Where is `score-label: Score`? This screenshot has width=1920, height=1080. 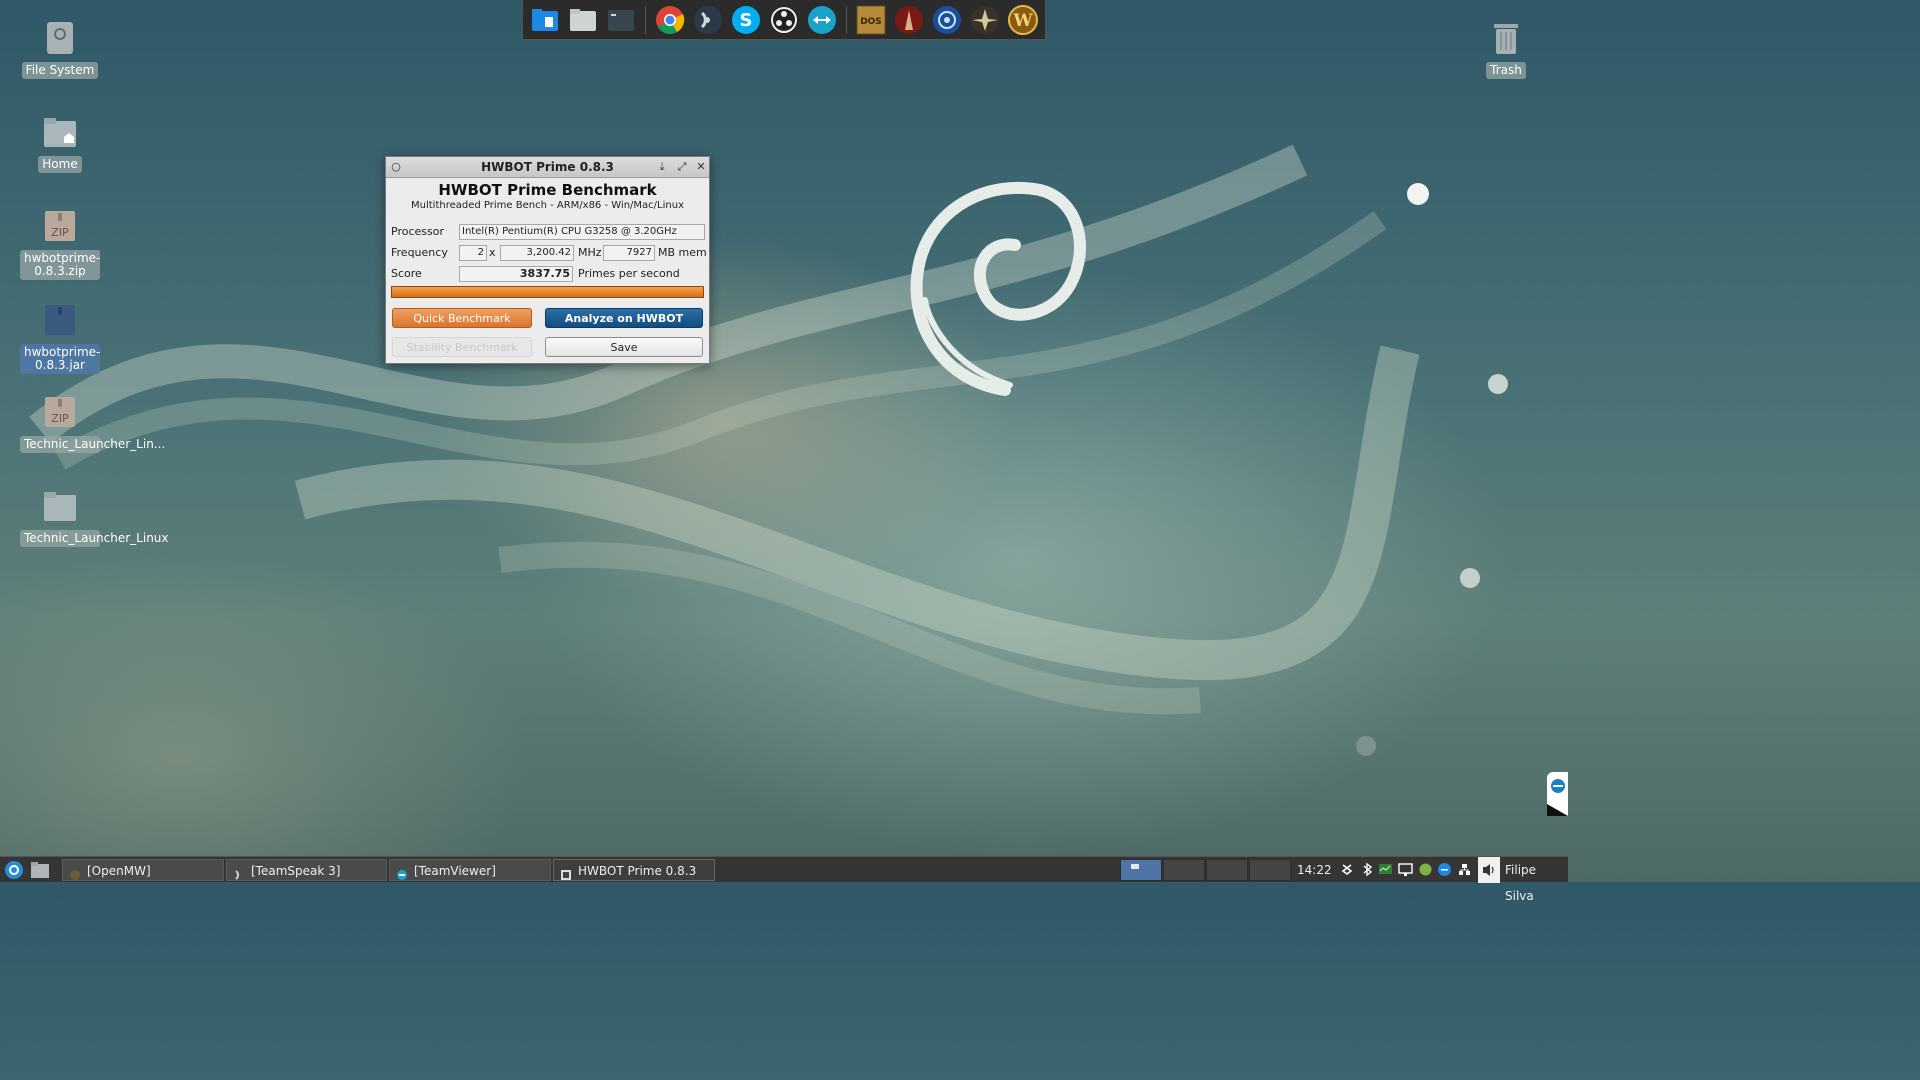
score-label: Score is located at coordinates (406, 273).